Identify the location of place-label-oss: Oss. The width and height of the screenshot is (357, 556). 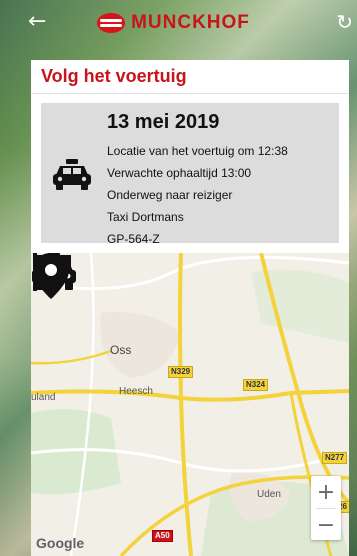
(121, 350).